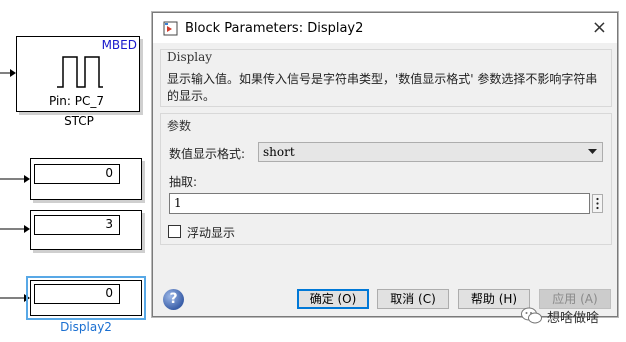  I want to click on watermark-text: 想啥做啥, so click(573, 318).